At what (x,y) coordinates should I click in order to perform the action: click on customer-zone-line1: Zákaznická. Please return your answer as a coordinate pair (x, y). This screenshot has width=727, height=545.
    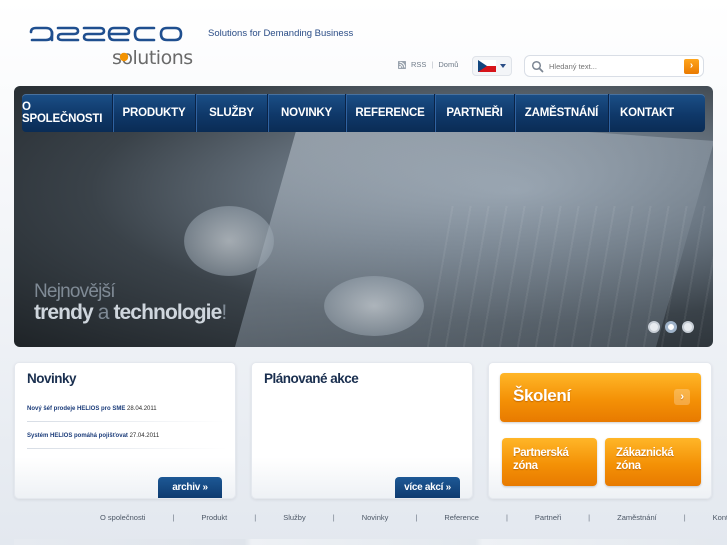
    Looking at the image, I should click on (645, 453).